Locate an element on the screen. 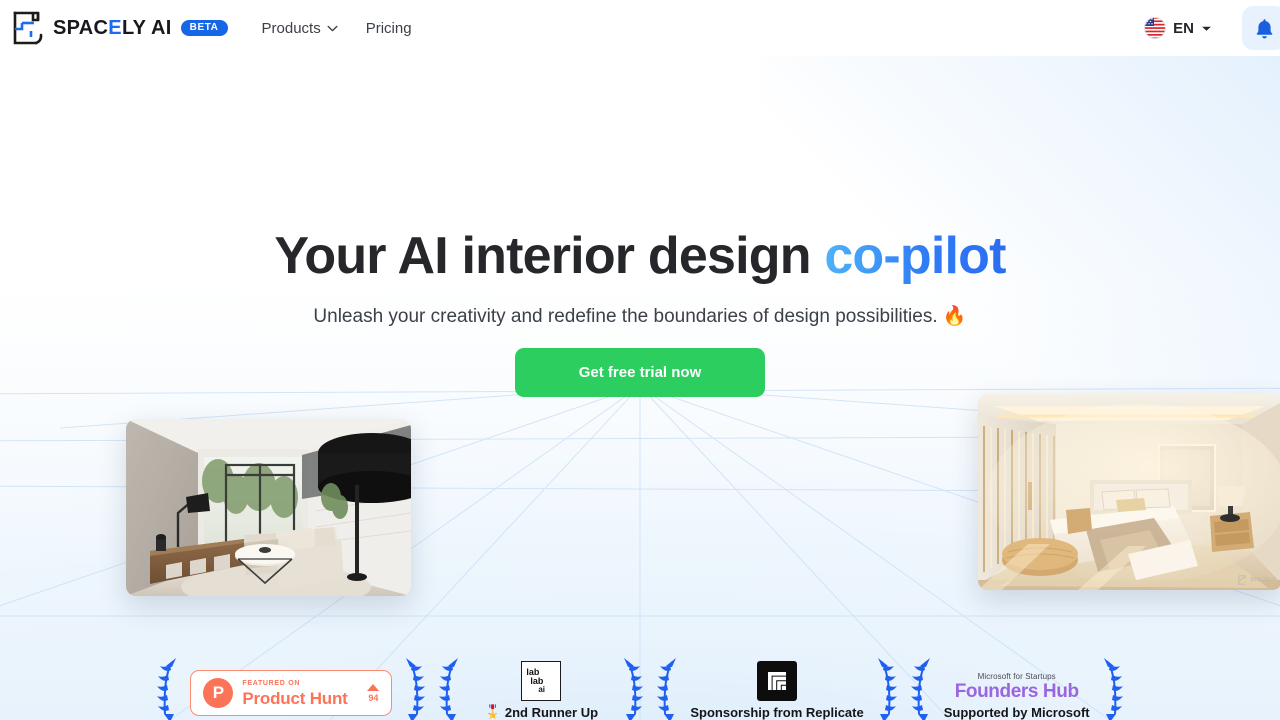 The height and width of the screenshot is (720, 1280). lablab-line-3: ai is located at coordinates (542, 689).